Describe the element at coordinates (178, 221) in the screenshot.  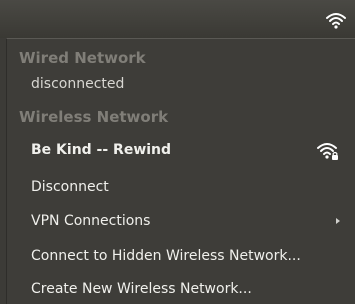
I see `vpn-connections-menu-item: VPN Connections` at that location.